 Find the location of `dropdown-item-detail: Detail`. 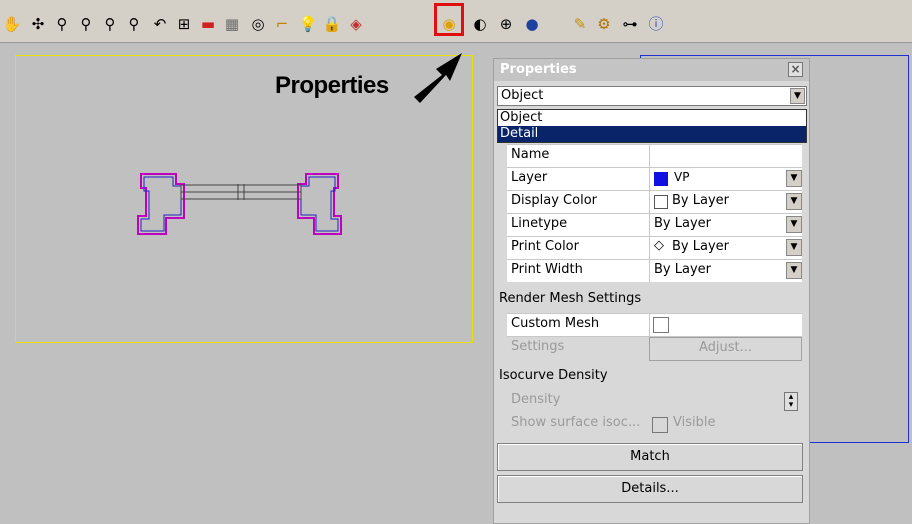

dropdown-item-detail: Detail is located at coordinates (652, 134).